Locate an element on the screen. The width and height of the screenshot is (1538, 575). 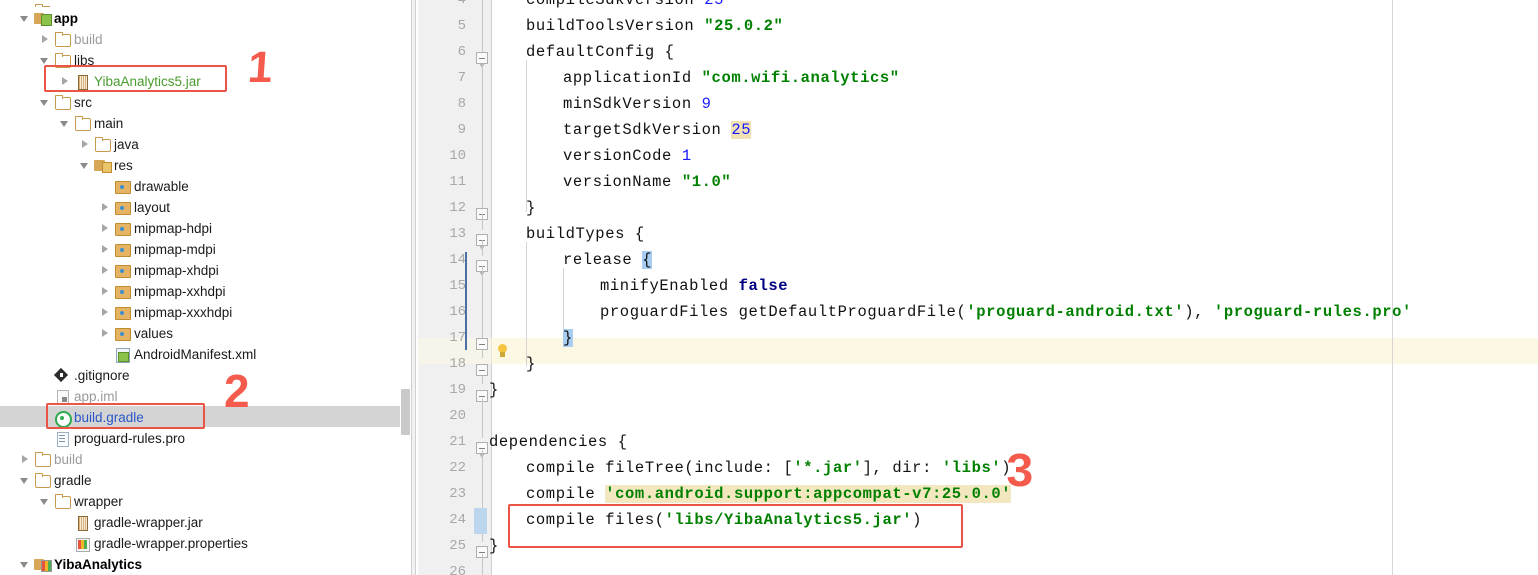
tree-scrollbar-thumb is located at coordinates (405, 412).